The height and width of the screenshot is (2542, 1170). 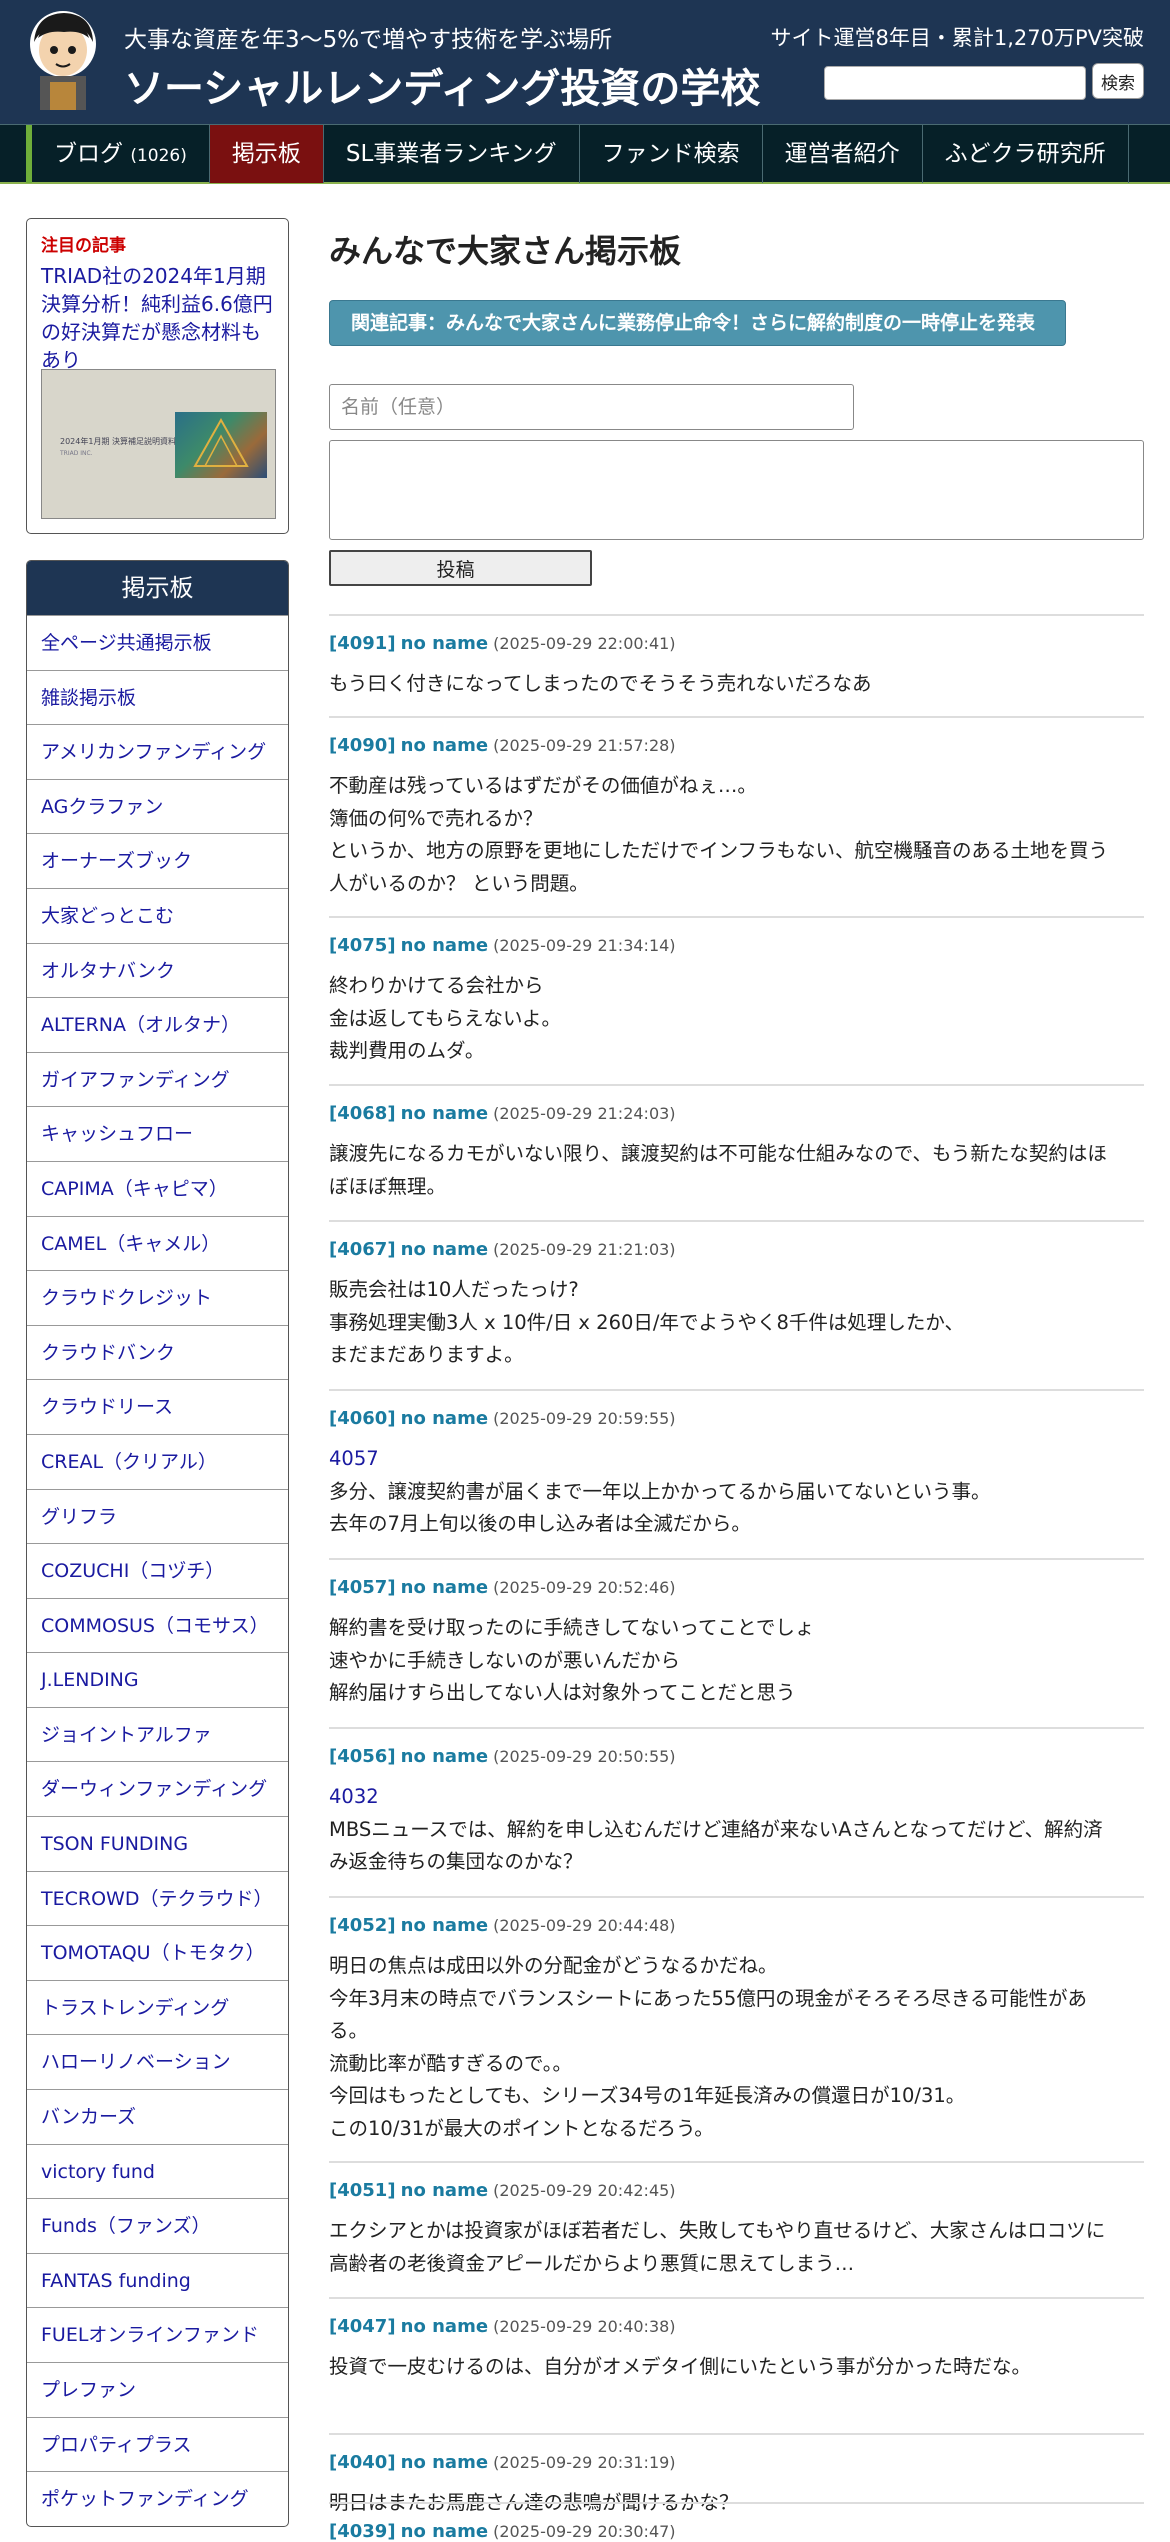 I want to click on post-number: [4067], so click(x=362, y=1249).